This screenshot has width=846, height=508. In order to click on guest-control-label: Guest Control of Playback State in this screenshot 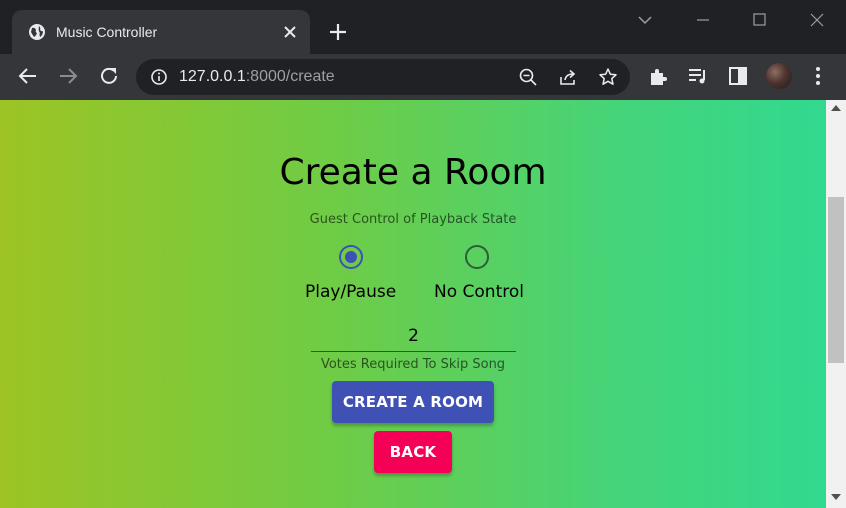, I will do `click(413, 219)`.